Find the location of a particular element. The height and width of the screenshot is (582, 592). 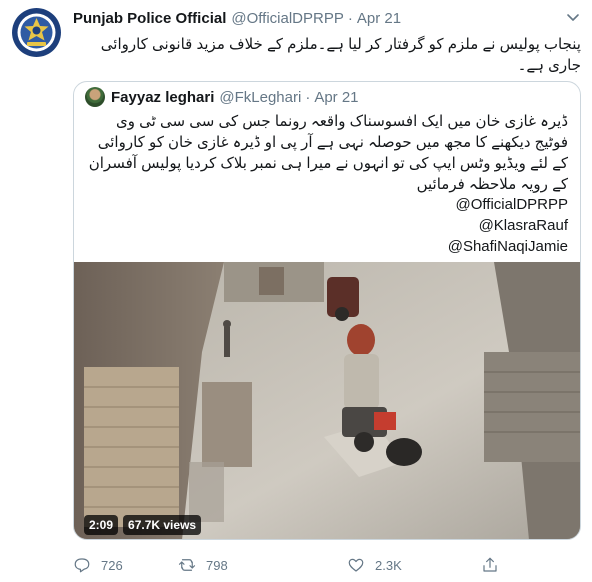

video-duration: 2:09 is located at coordinates (101, 525).